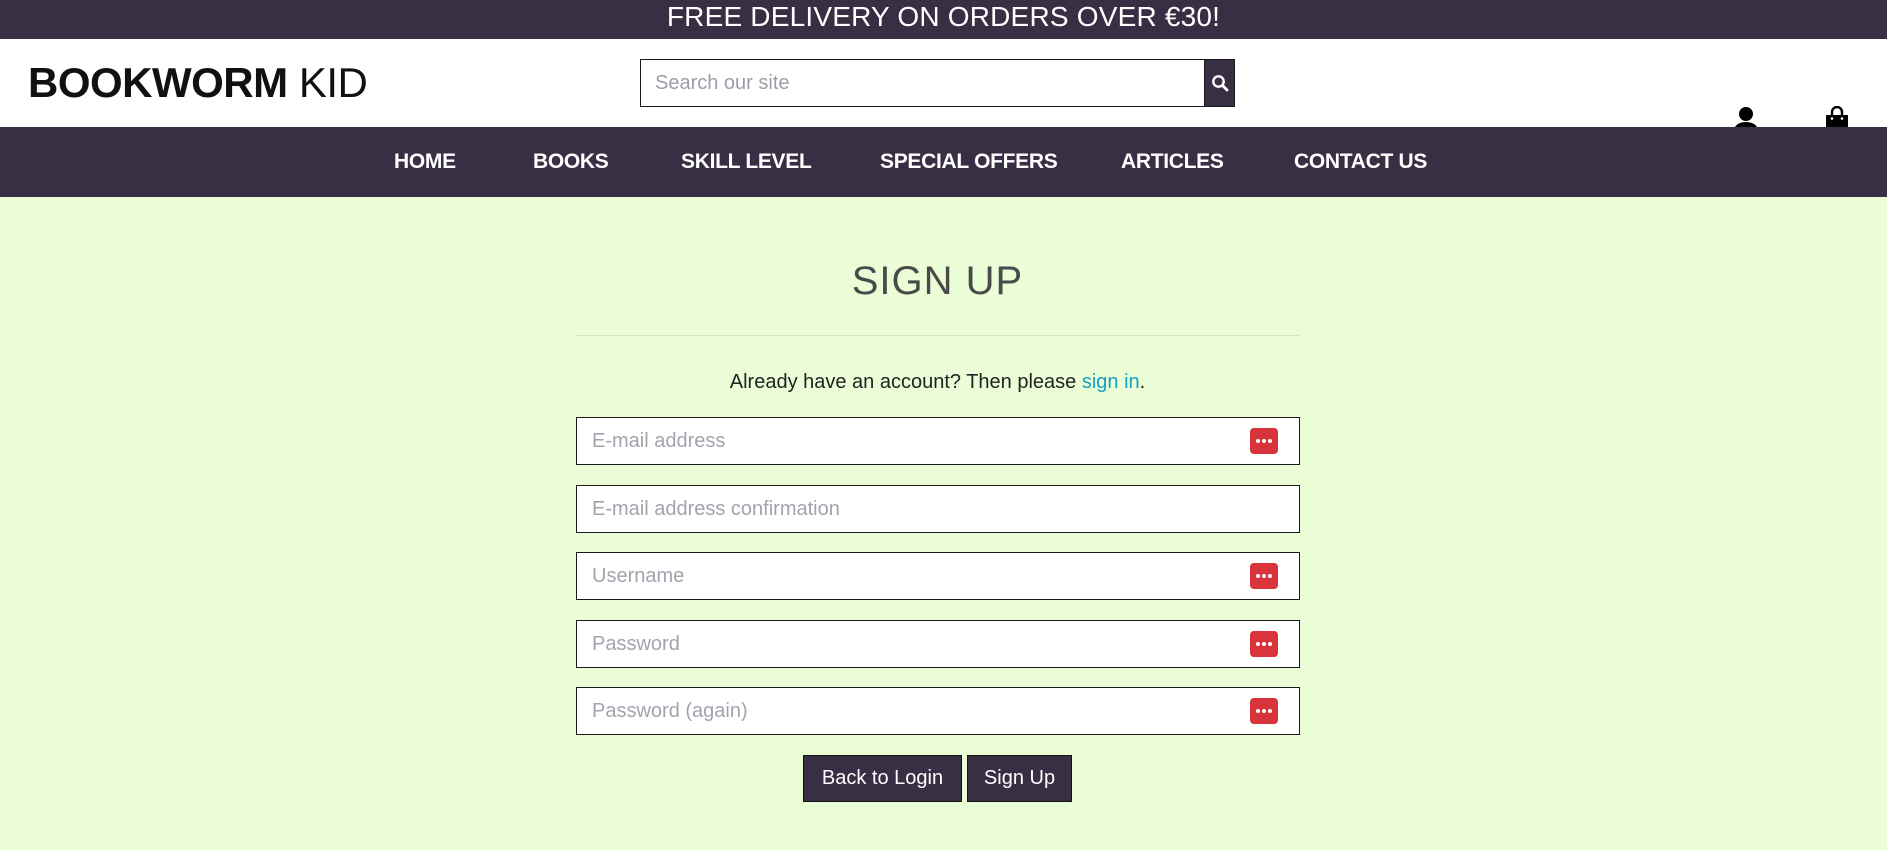 The image size is (1887, 850). Describe the element at coordinates (158, 82) in the screenshot. I see `logo-text-strong: BOOKWORM` at that location.